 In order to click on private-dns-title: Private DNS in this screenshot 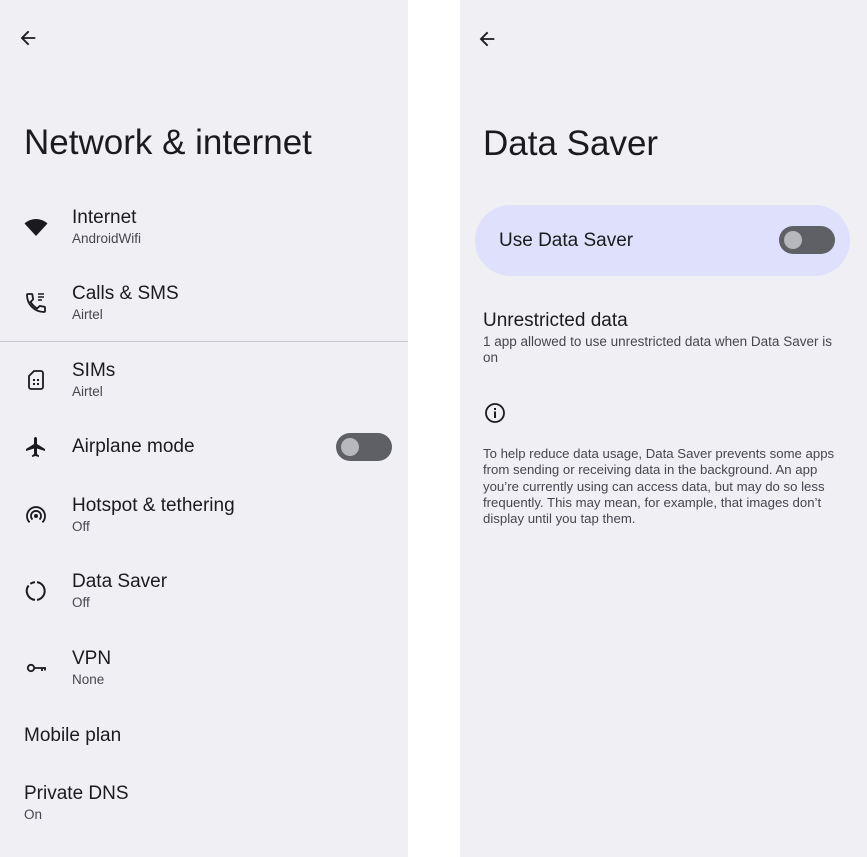, I will do `click(76, 793)`.